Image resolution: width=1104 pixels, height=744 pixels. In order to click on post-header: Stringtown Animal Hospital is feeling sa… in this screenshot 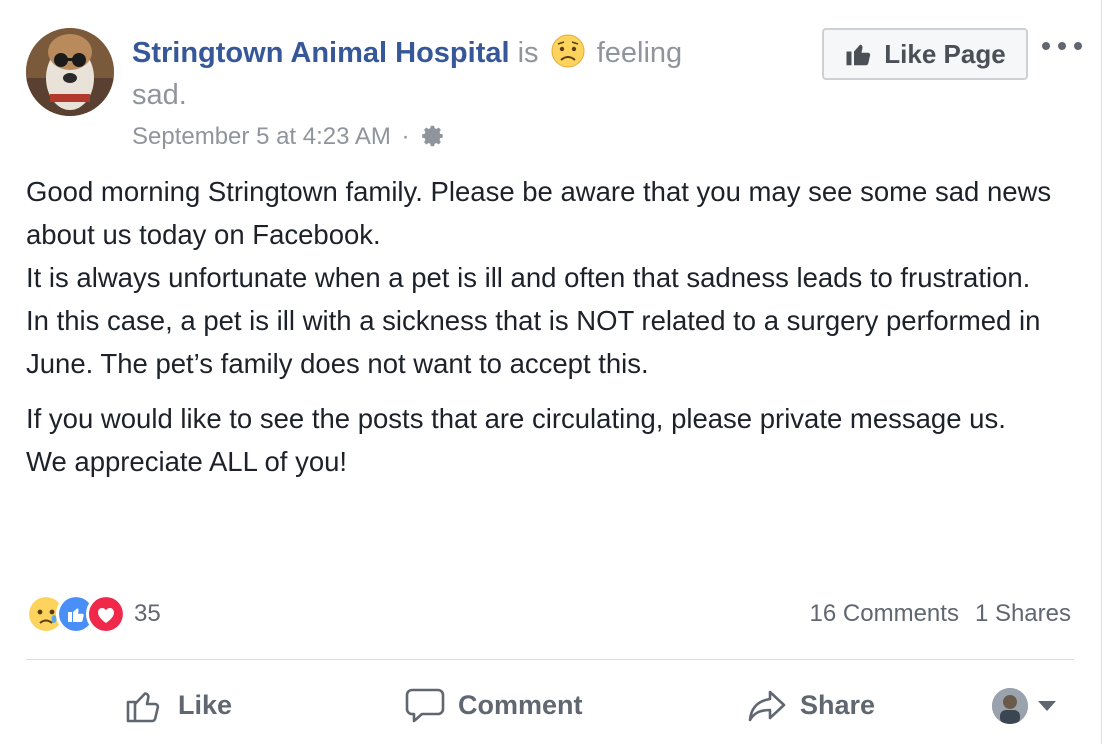, I will do `click(432, 74)`.